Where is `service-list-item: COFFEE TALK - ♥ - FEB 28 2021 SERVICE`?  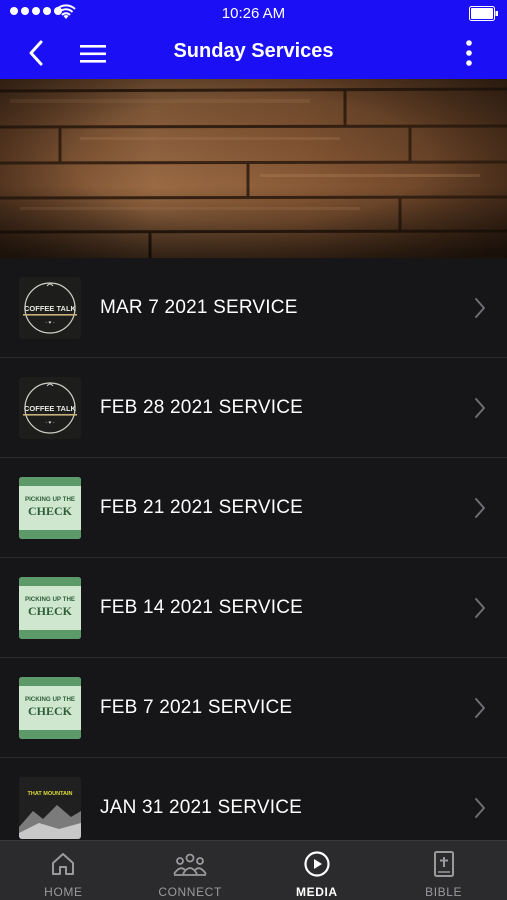
service-list-item: COFFEE TALK - ♥ - FEB 28 2021 SERVICE is located at coordinates (253, 408).